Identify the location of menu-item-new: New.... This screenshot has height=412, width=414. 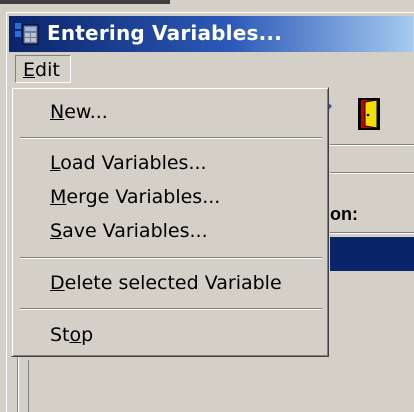
(79, 112).